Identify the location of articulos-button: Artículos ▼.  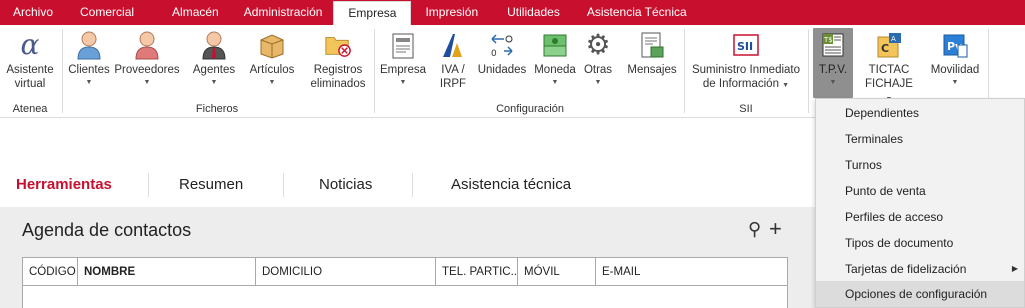
(272, 59).